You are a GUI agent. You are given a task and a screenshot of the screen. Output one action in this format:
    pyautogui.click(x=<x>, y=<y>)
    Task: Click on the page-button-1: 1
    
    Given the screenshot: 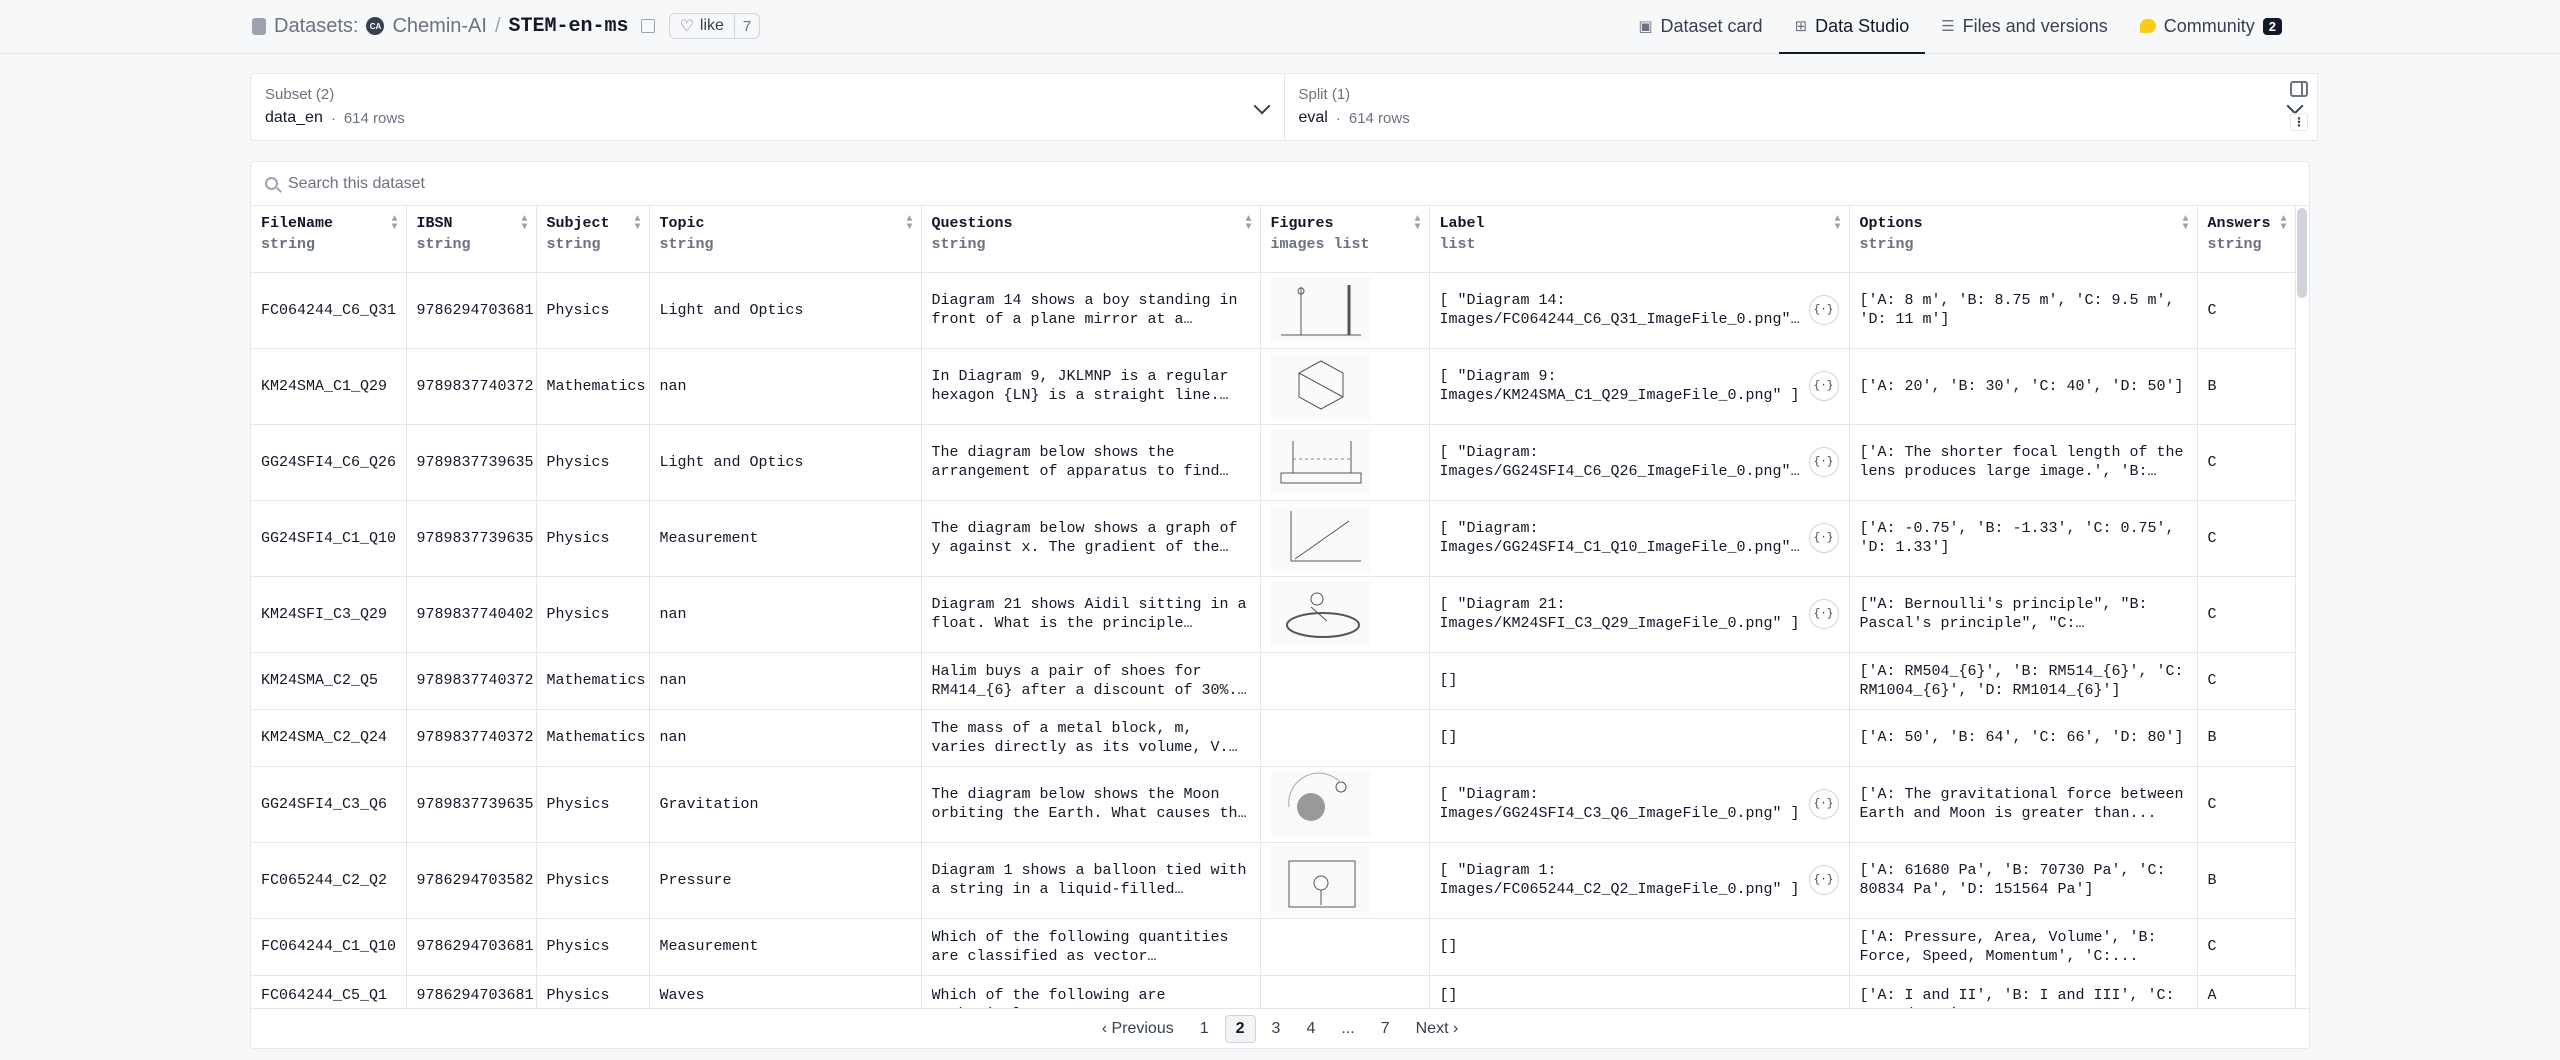 What is the action you would take?
    pyautogui.click(x=1204, y=1029)
    